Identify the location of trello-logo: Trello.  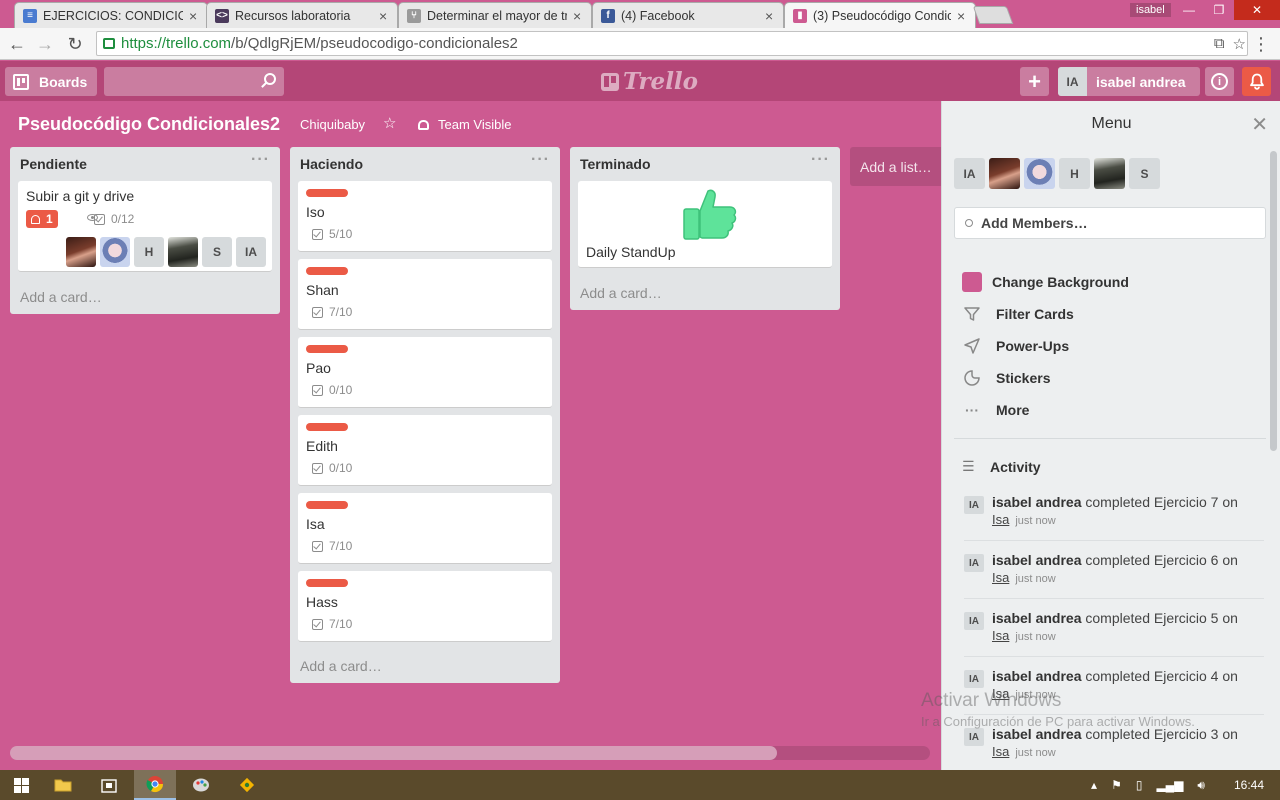
(649, 81).